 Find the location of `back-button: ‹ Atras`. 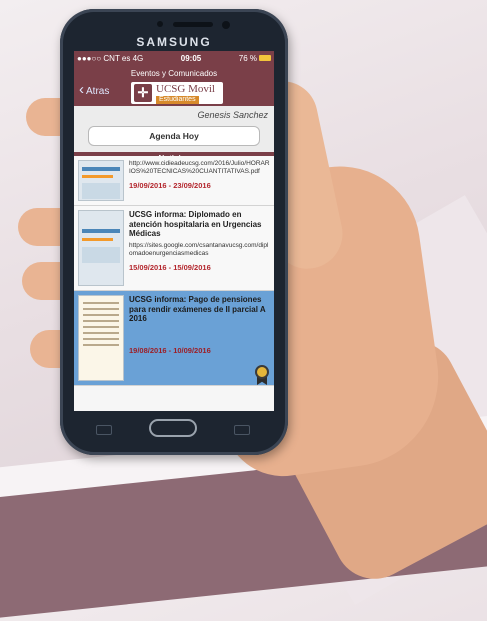

back-button: ‹ Atras is located at coordinates (94, 89).